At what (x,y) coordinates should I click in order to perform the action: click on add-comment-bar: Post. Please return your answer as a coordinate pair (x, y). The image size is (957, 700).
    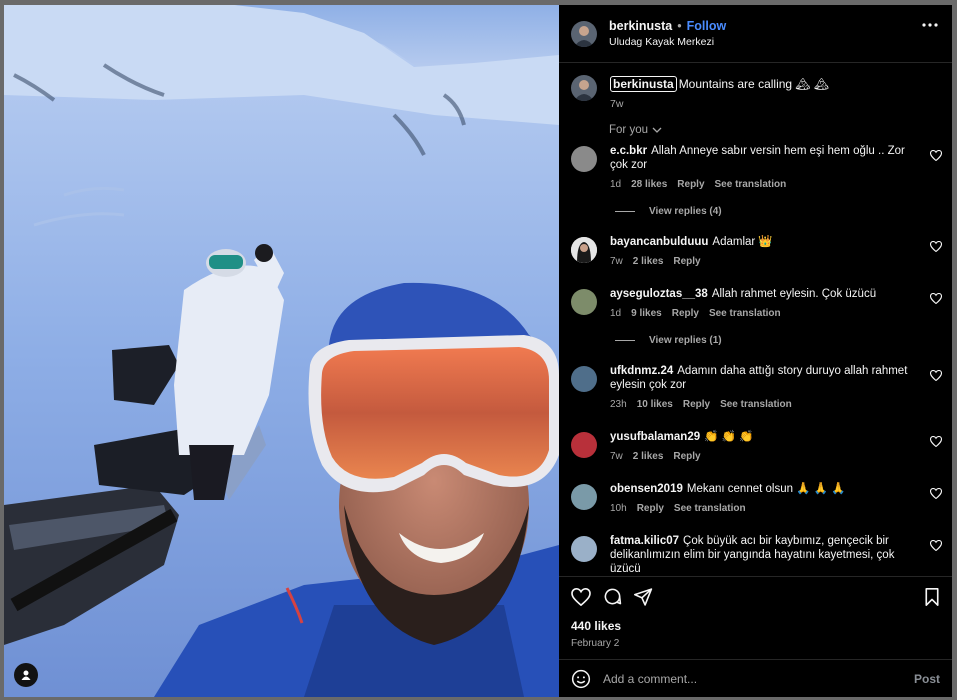
    Looking at the image, I should click on (755, 678).